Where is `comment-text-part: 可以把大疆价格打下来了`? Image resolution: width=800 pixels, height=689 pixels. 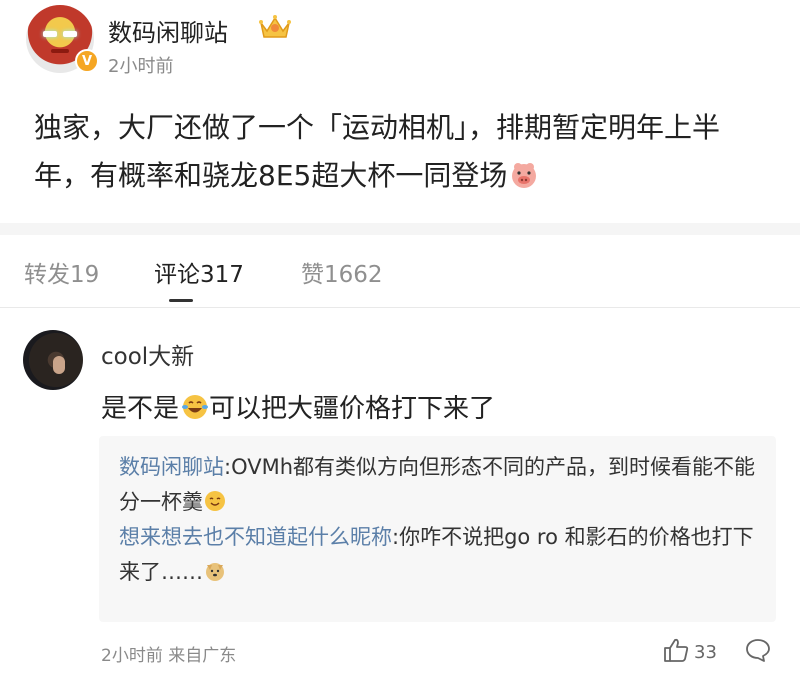 comment-text-part: 可以把大疆价格打下来了 is located at coordinates (352, 409).